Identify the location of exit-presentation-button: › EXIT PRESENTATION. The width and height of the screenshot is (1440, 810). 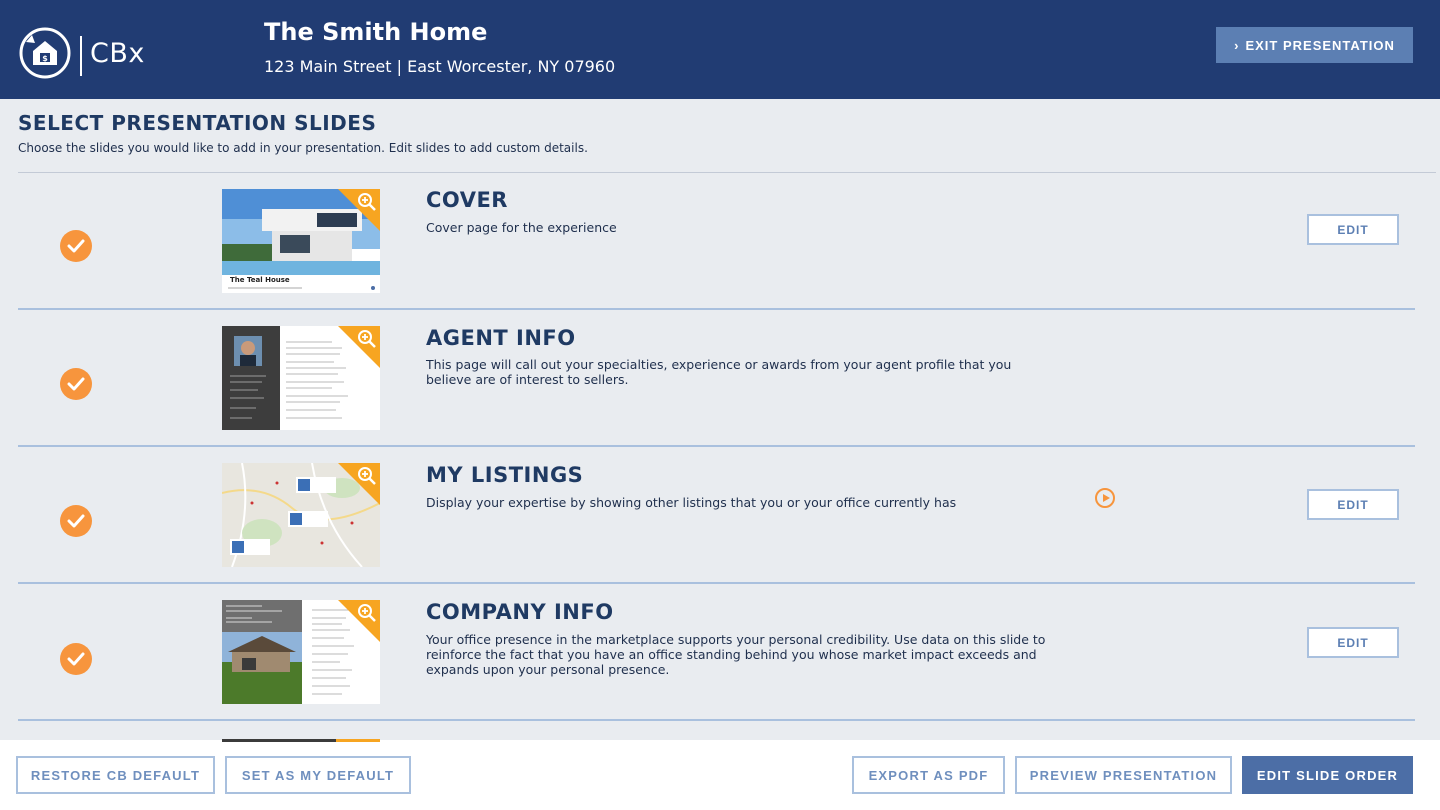
(1314, 45).